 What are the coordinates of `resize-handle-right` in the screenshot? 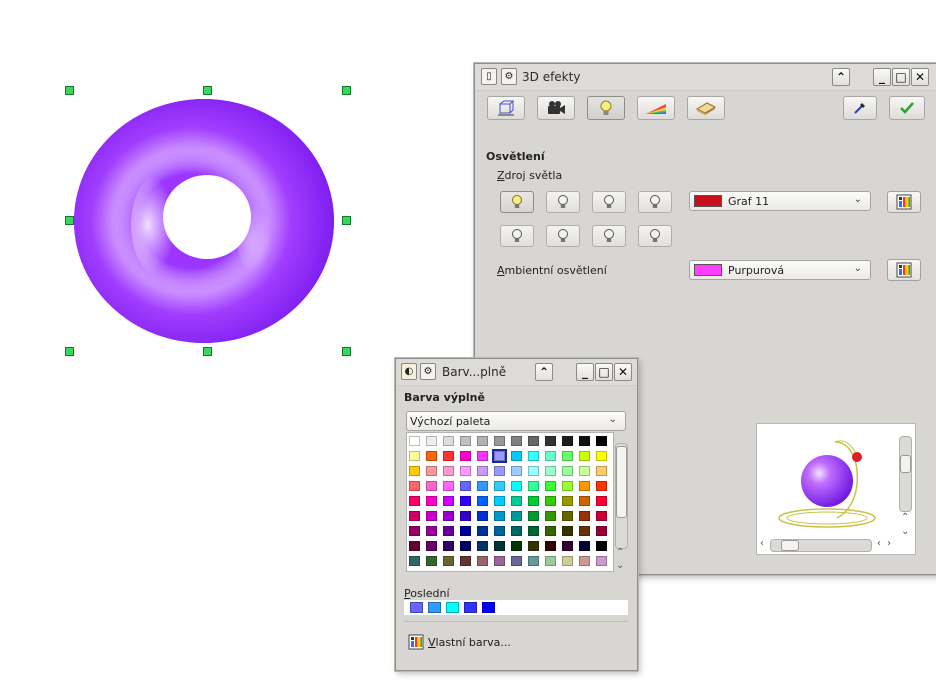 It's located at (346, 220).